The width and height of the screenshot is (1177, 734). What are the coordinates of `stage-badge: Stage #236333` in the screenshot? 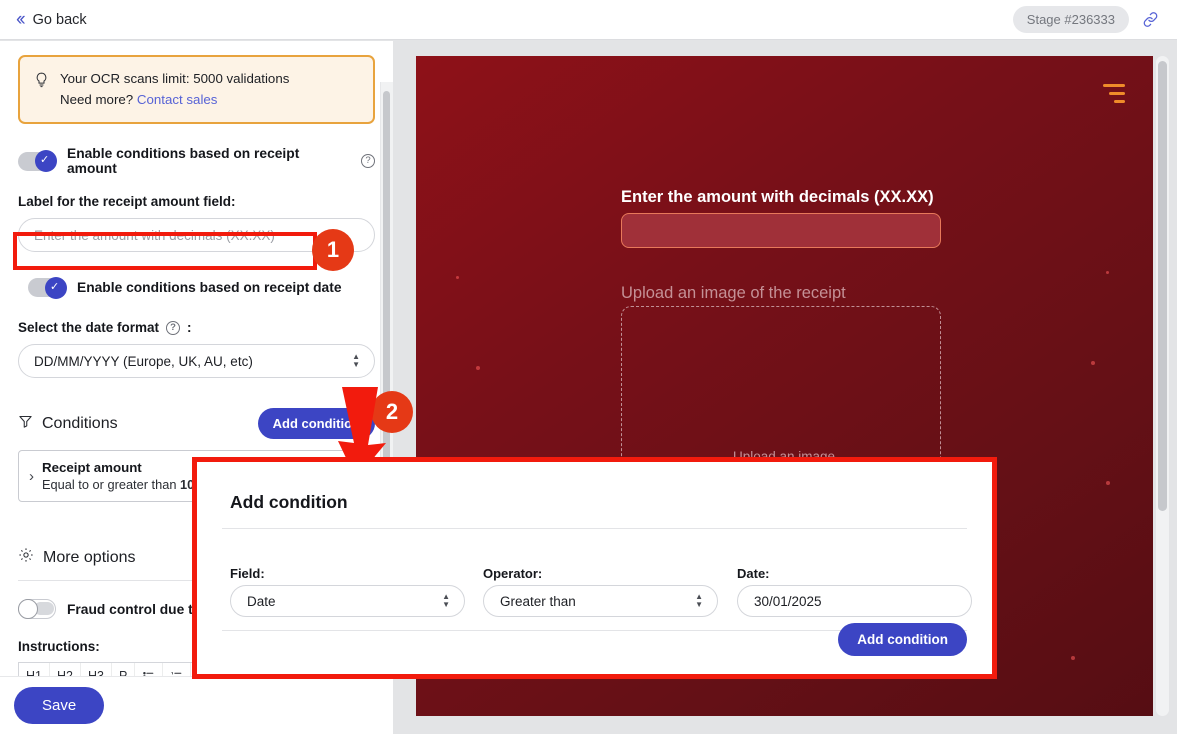 It's located at (1070, 19).